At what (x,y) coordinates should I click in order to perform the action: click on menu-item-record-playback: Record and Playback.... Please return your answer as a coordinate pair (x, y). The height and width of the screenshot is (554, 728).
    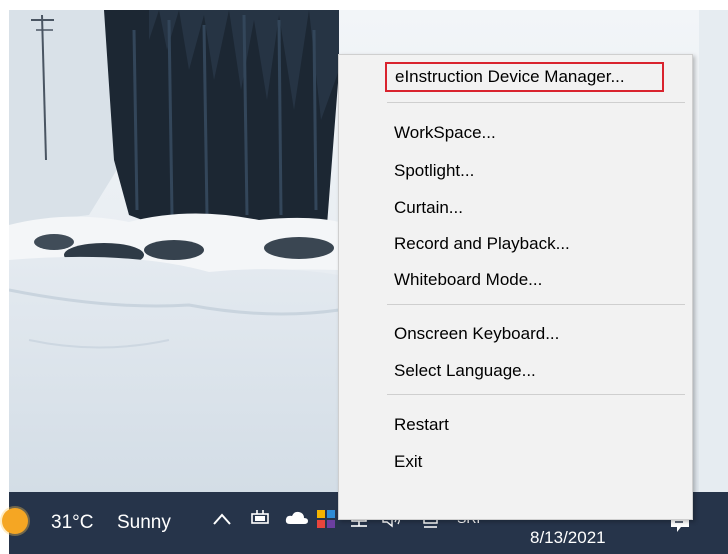
    Looking at the image, I should click on (482, 244).